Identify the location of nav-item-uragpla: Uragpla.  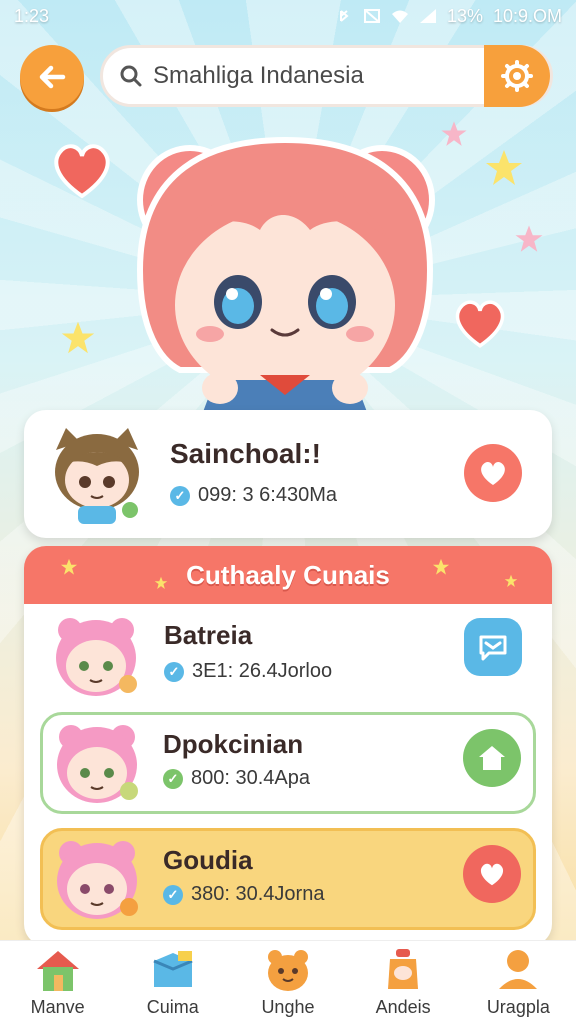
(518, 979).